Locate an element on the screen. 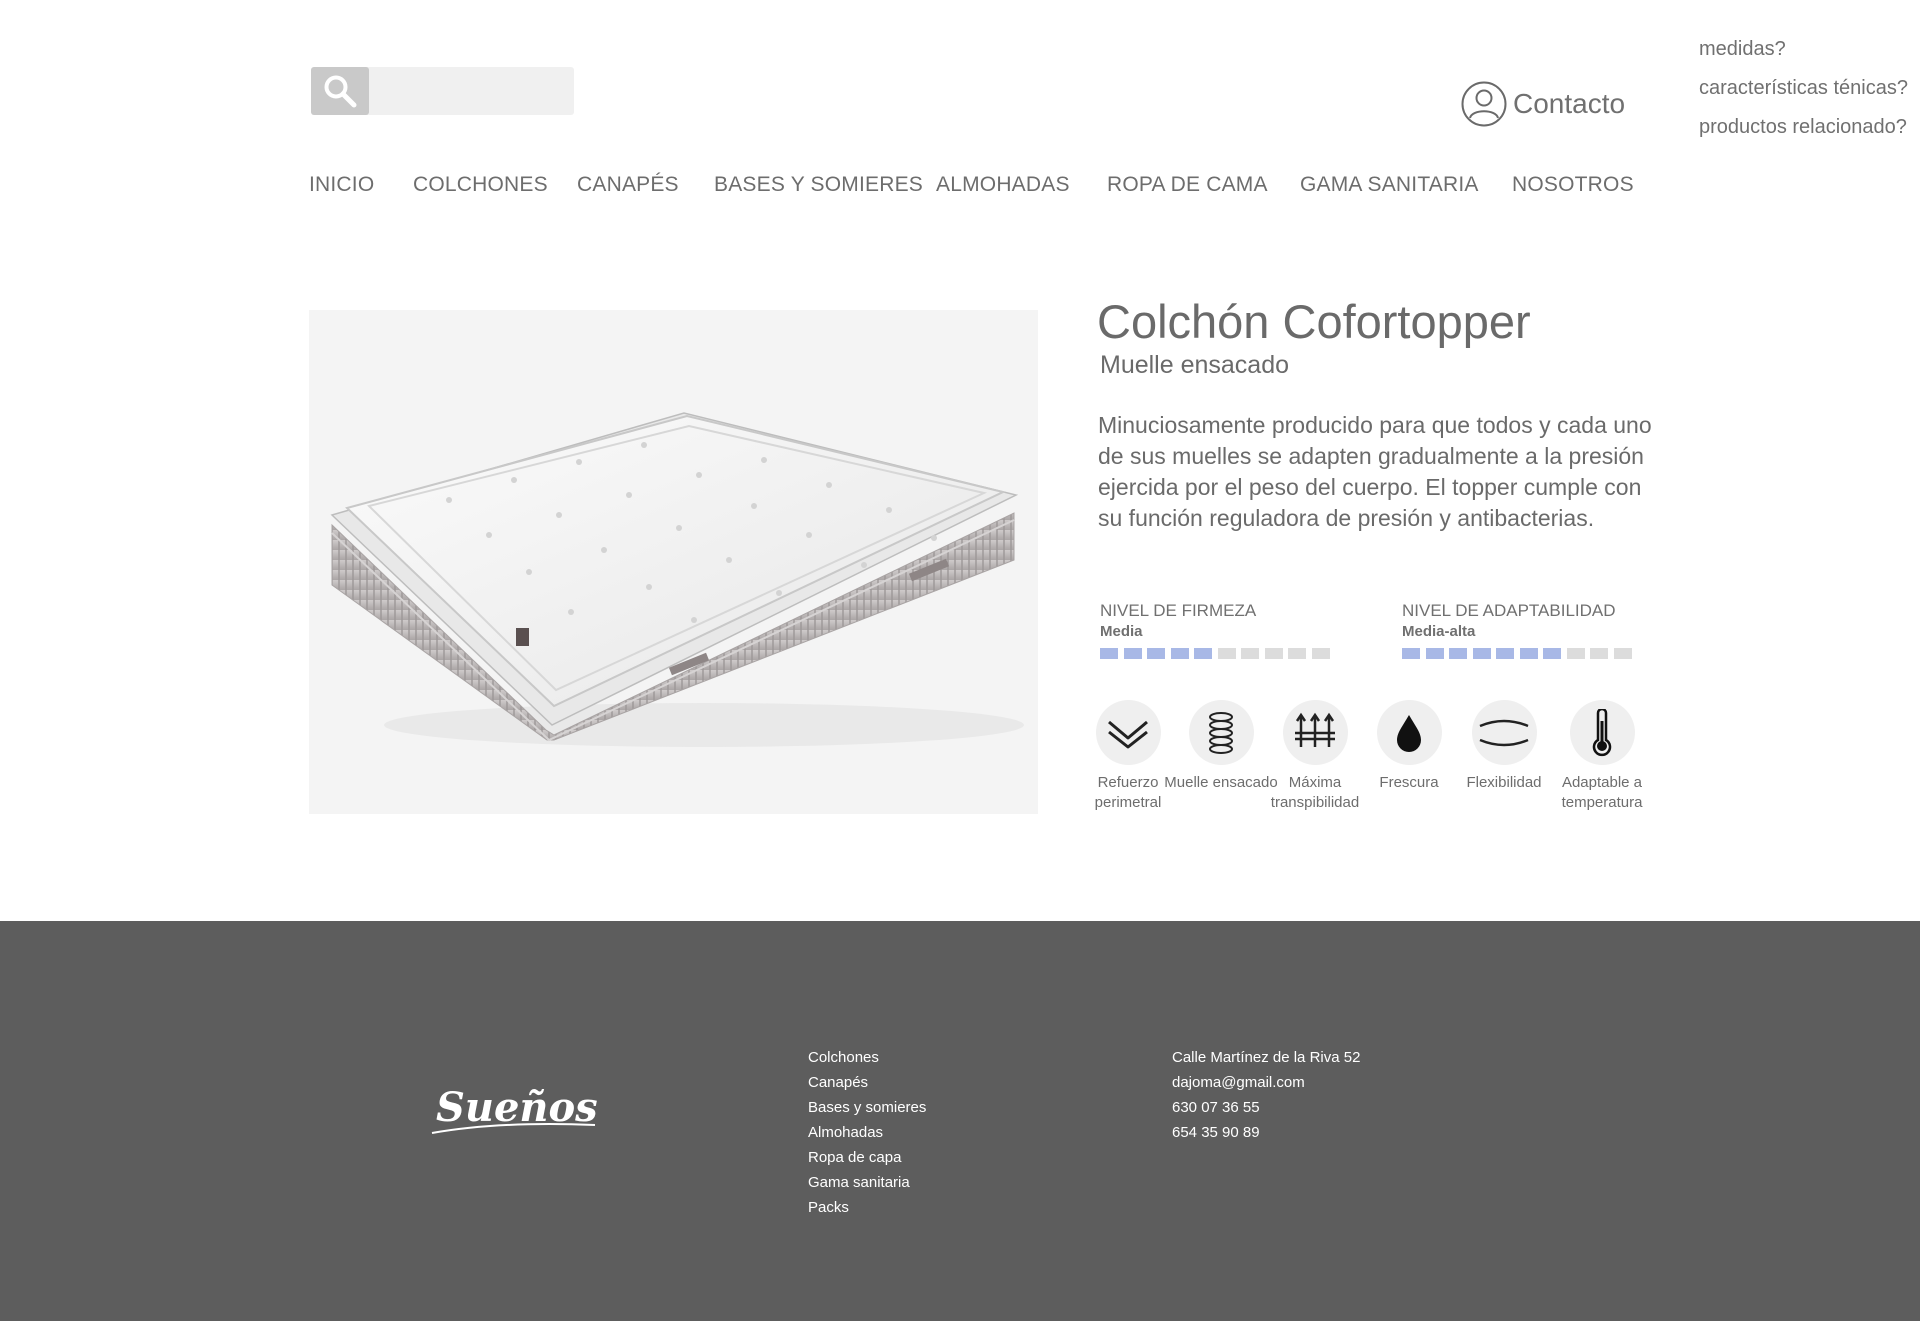 Image resolution: width=1920 pixels, height=1323 pixels. adaptability-bar is located at coordinates (1519, 653).